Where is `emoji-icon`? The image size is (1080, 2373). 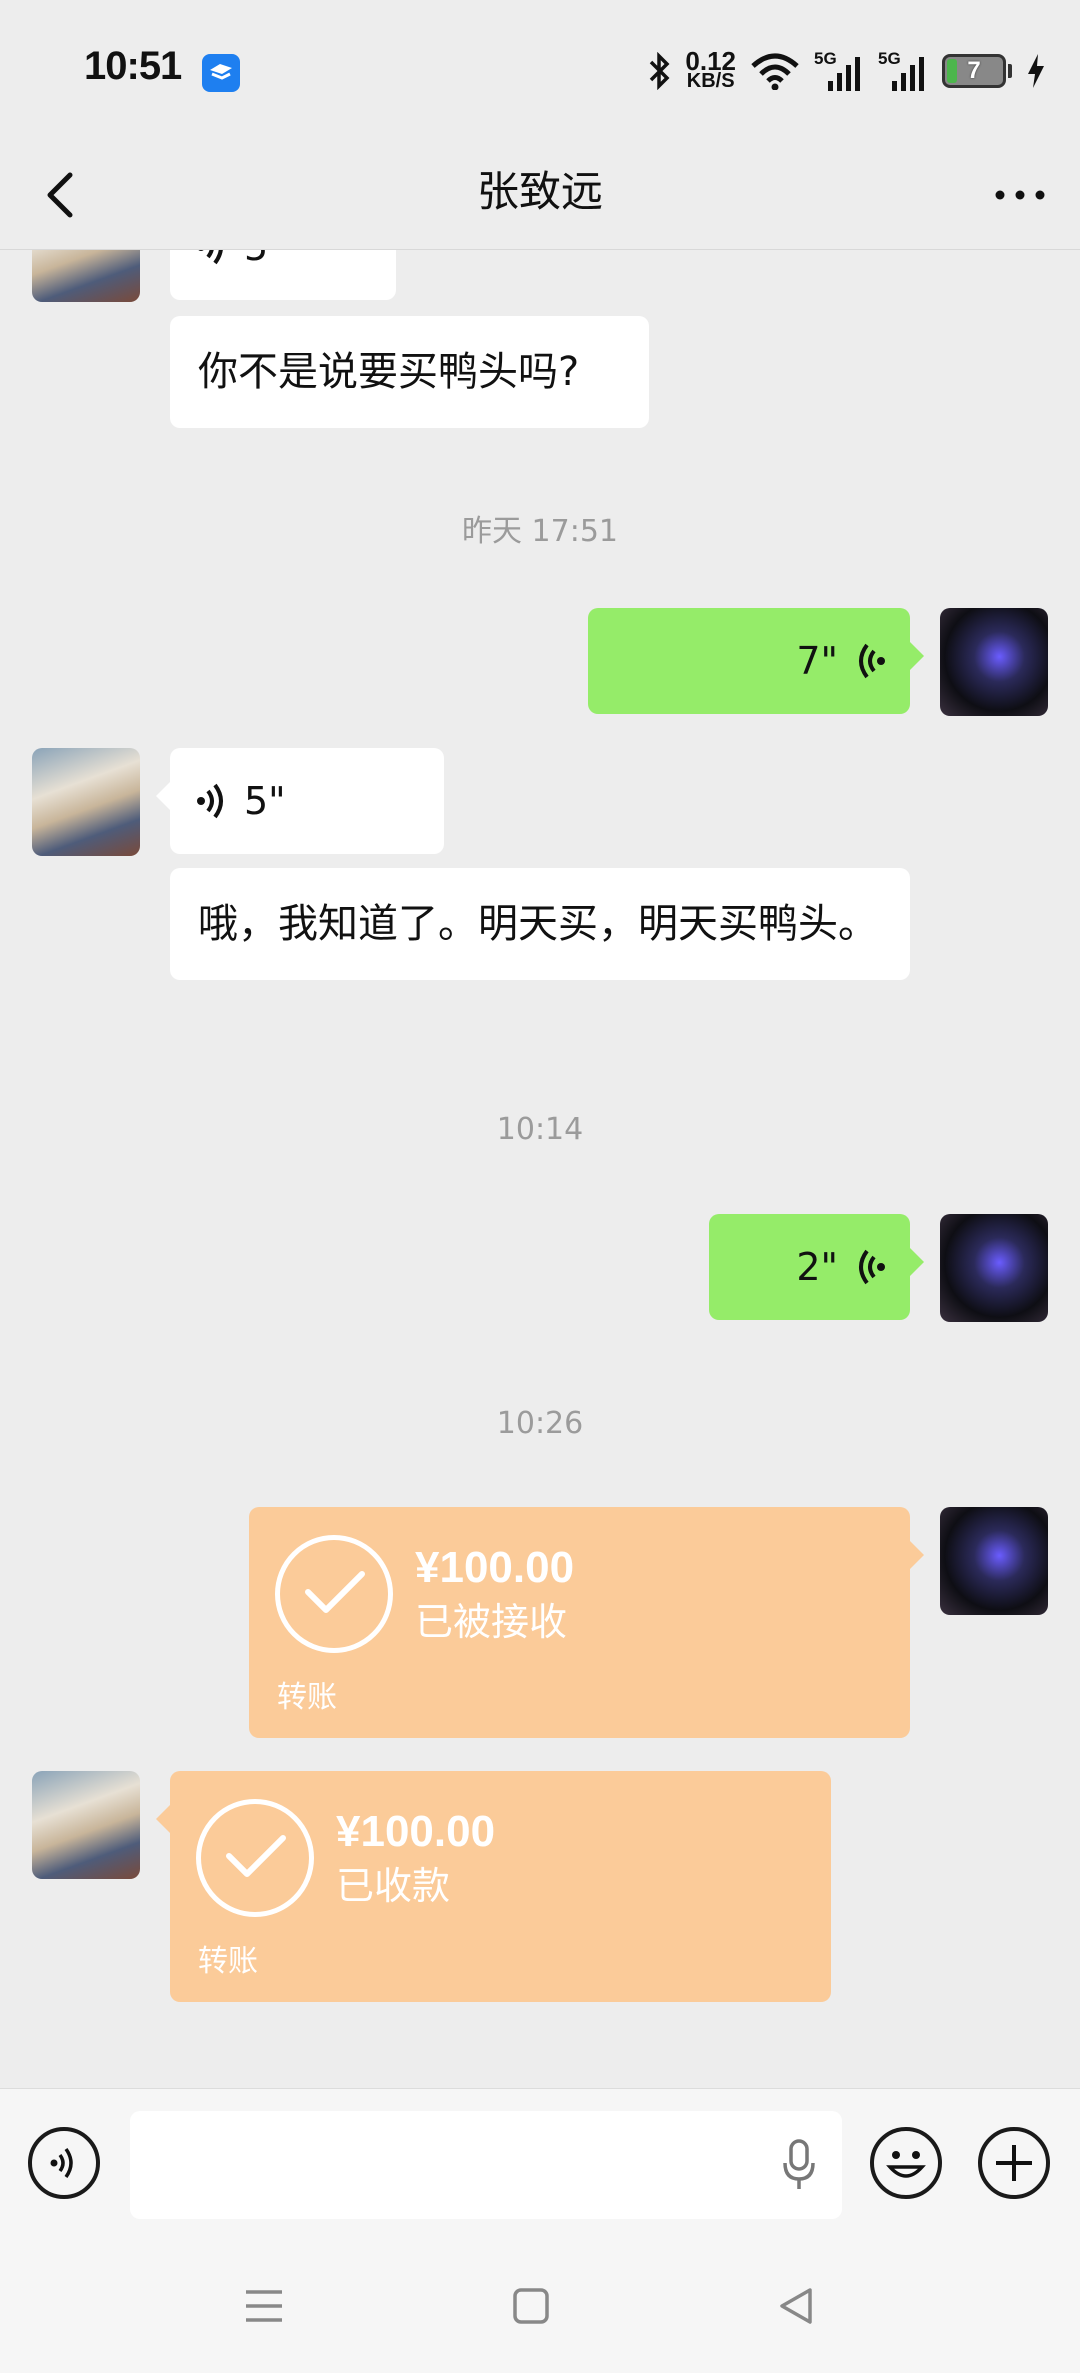 emoji-icon is located at coordinates (906, 2164).